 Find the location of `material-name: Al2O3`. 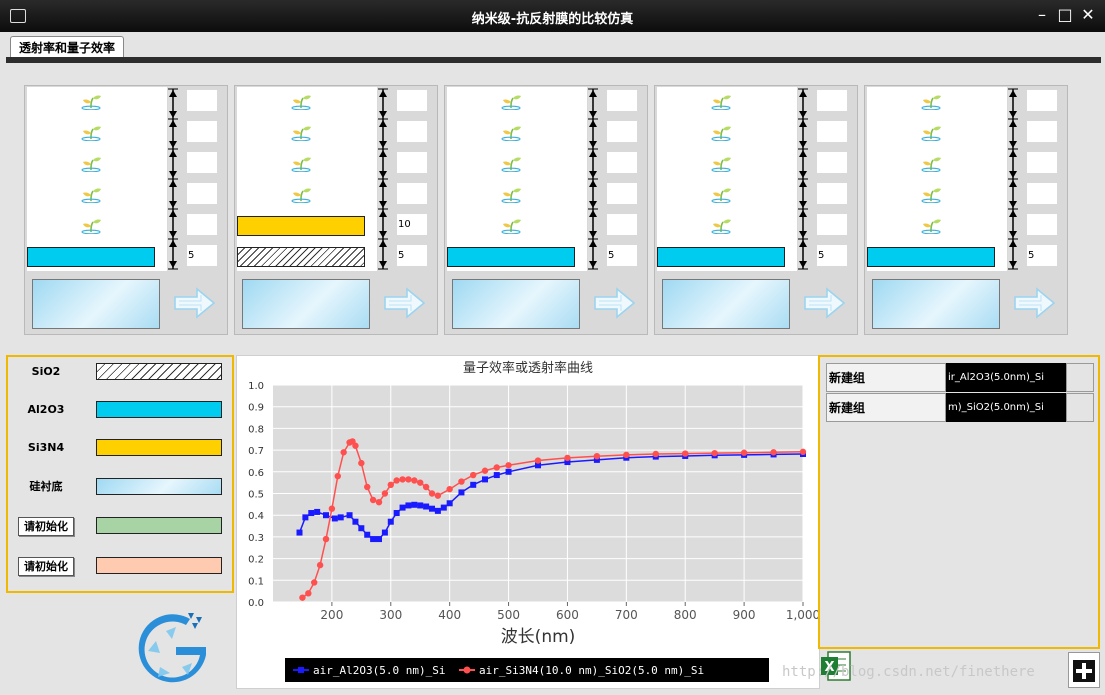

material-name: Al2O3 is located at coordinates (46, 409).